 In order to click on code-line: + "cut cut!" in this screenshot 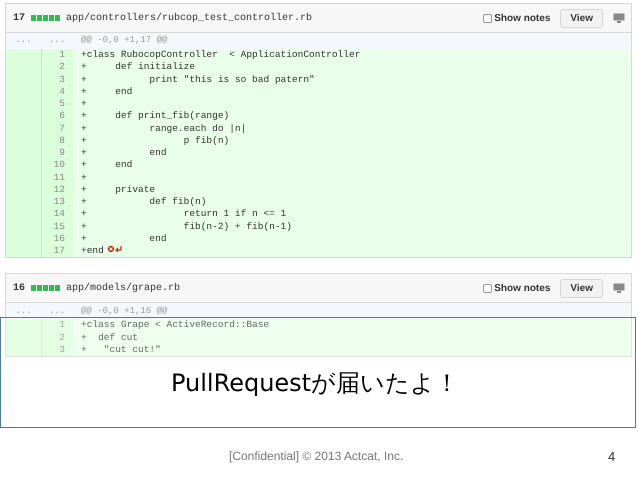, I will do `click(121, 350)`.